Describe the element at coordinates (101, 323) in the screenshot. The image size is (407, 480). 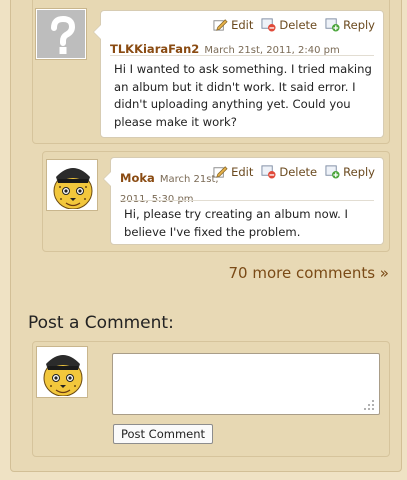
I see `post-comment-heading: Post a Comment:` at that location.